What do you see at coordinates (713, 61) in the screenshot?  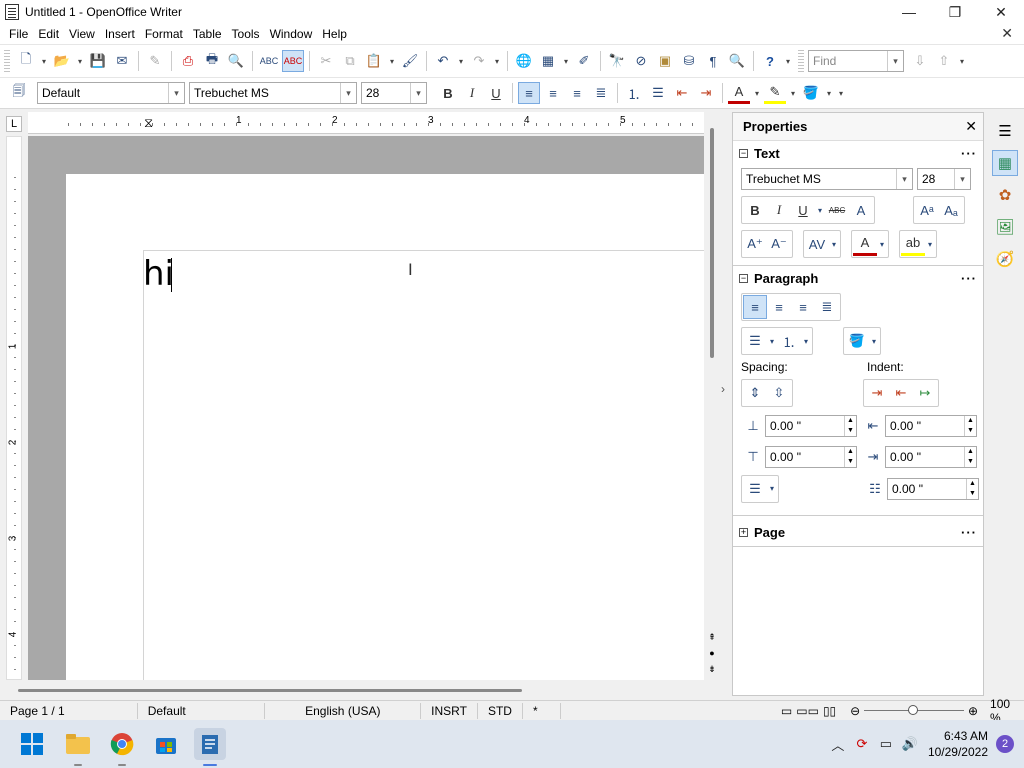 I see `formatting-marks-icon: ¶` at bounding box center [713, 61].